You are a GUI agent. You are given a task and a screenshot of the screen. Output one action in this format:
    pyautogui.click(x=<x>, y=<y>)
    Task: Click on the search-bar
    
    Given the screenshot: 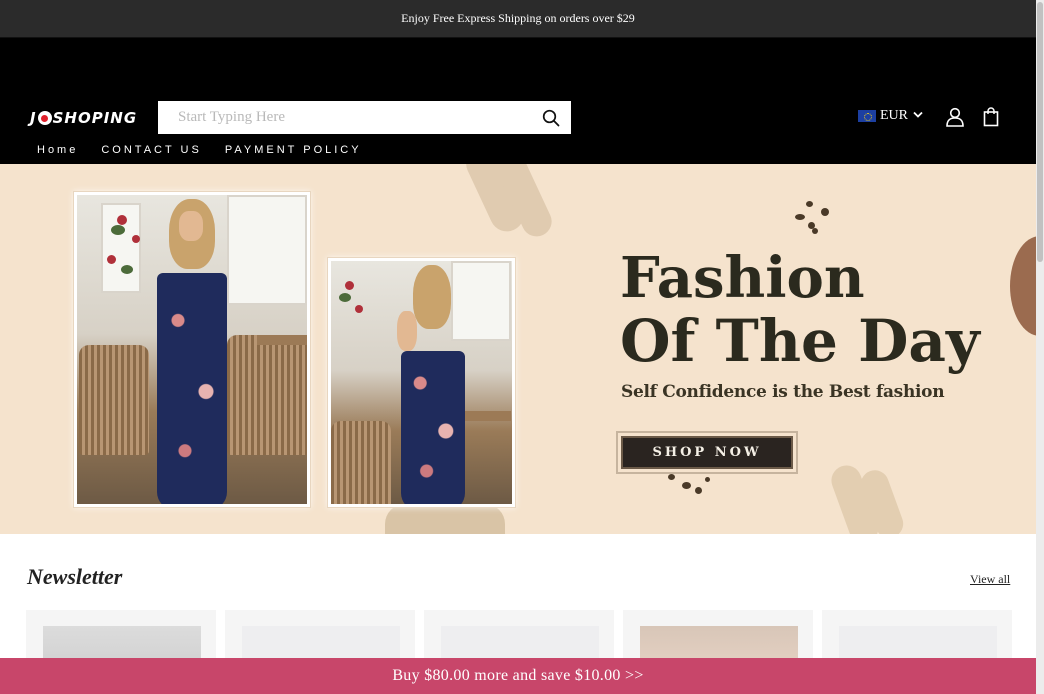 What is the action you would take?
    pyautogui.click(x=364, y=117)
    